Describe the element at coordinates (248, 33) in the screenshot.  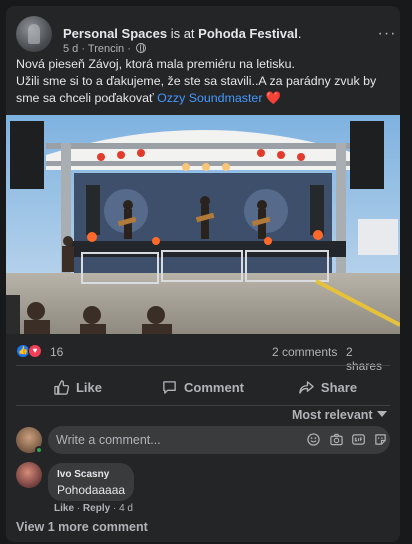
I see `location-link: Pohoda Festival` at that location.